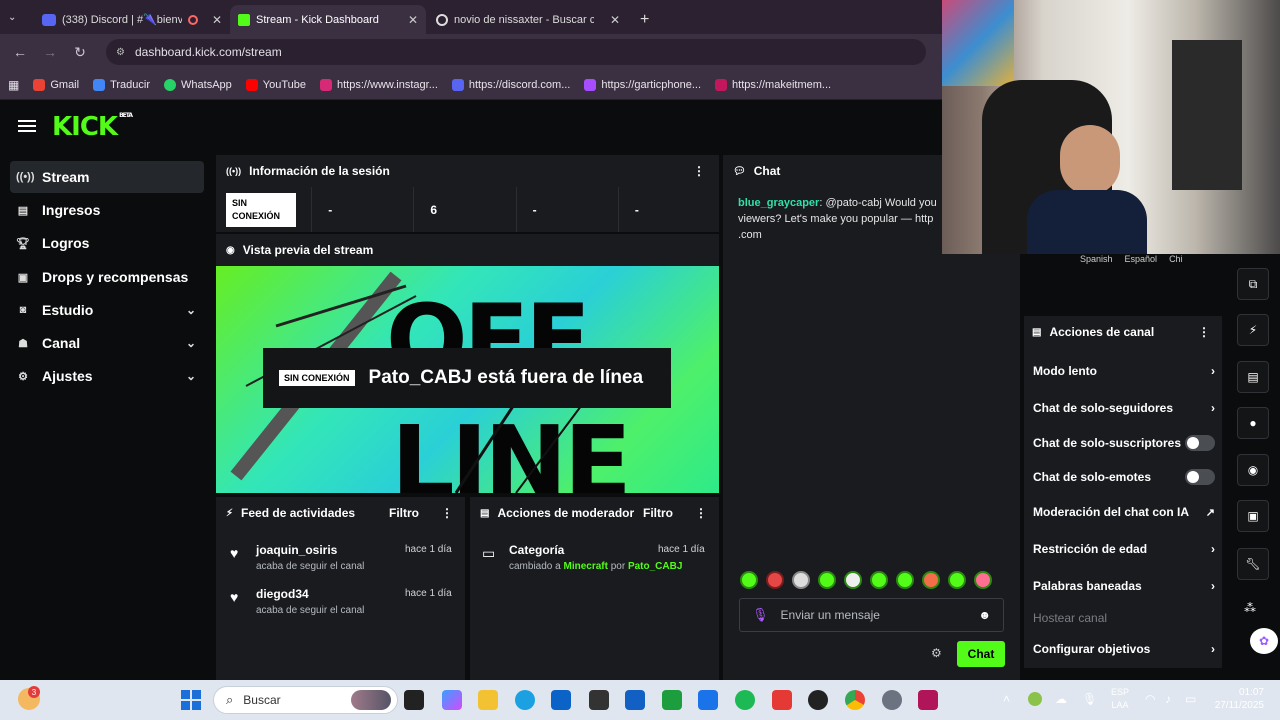 The image size is (1280, 720). What do you see at coordinates (984, 615) in the screenshot?
I see `emoji-icon: ☻` at bounding box center [984, 615].